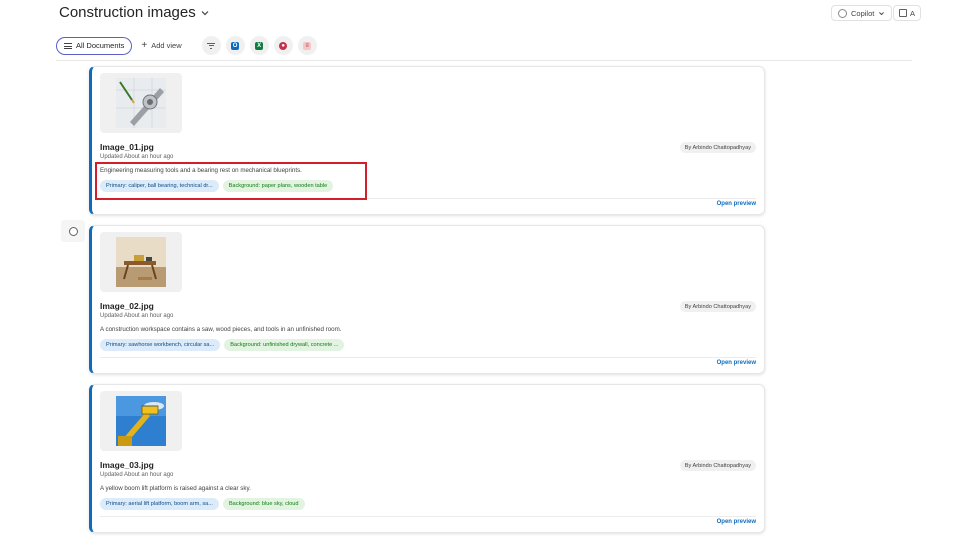  I want to click on plus-icon: +, so click(144, 45).